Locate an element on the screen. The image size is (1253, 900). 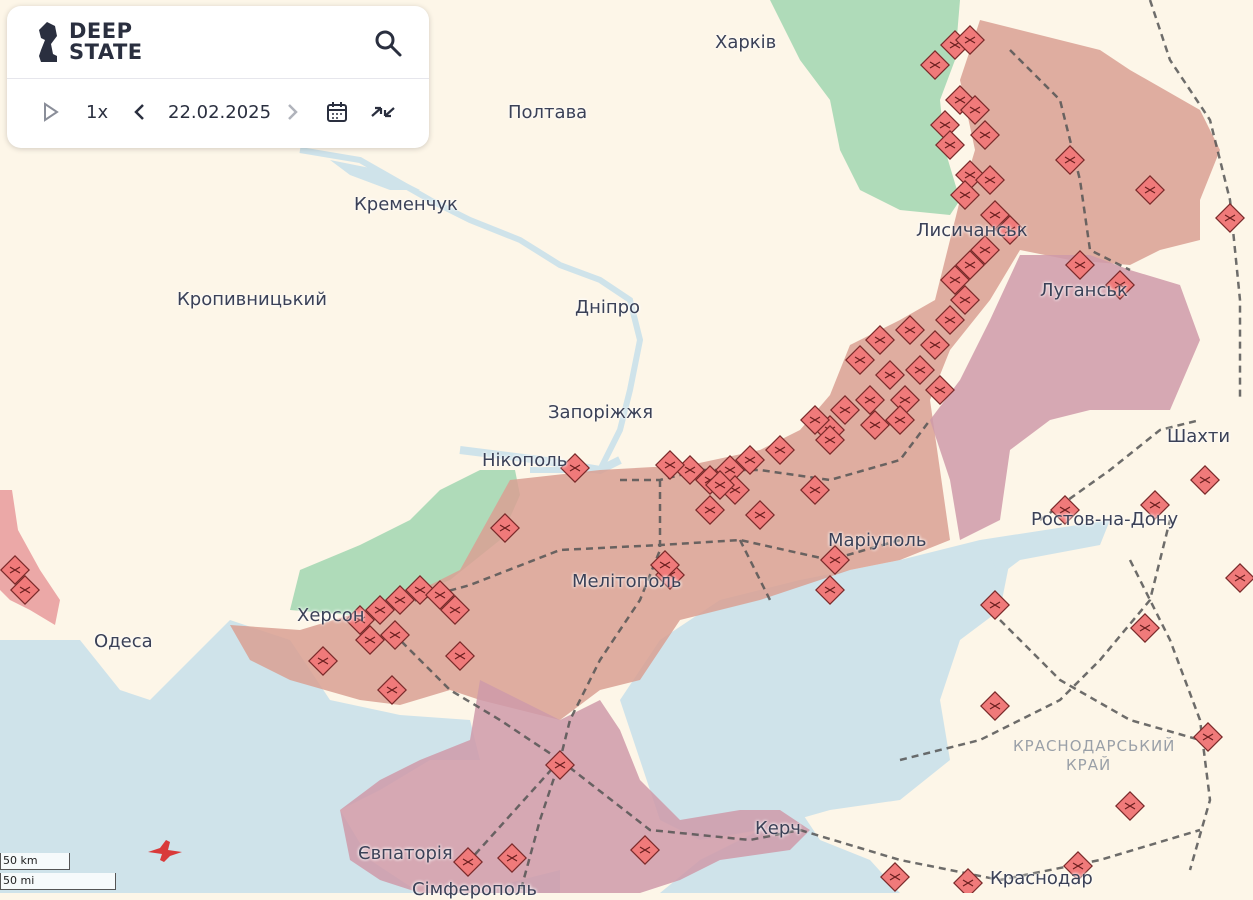
city-simferopol: Сімферополь is located at coordinates (474, 889).